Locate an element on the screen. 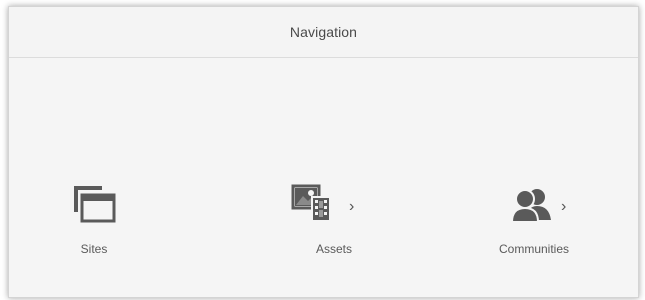 This screenshot has height=300, width=645. sites-icon-wrap is located at coordinates (94, 207).